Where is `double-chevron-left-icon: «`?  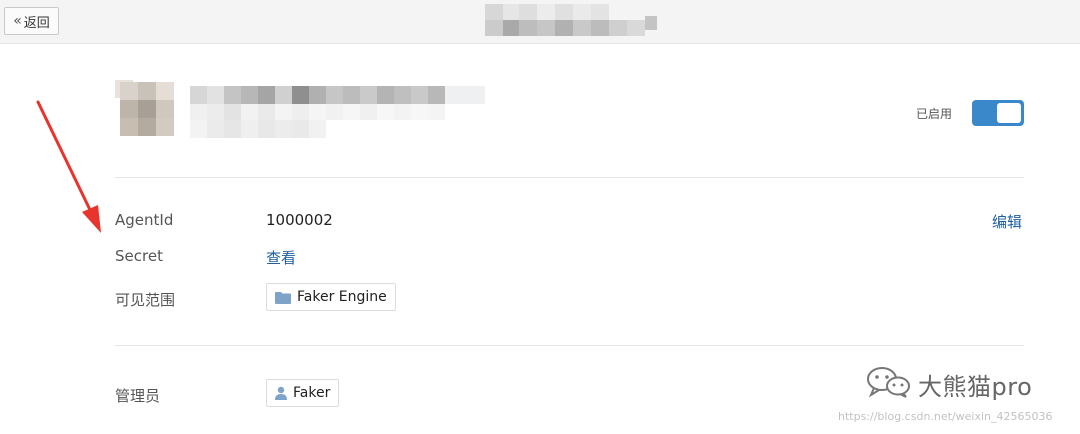
double-chevron-left-icon: « is located at coordinates (17, 21).